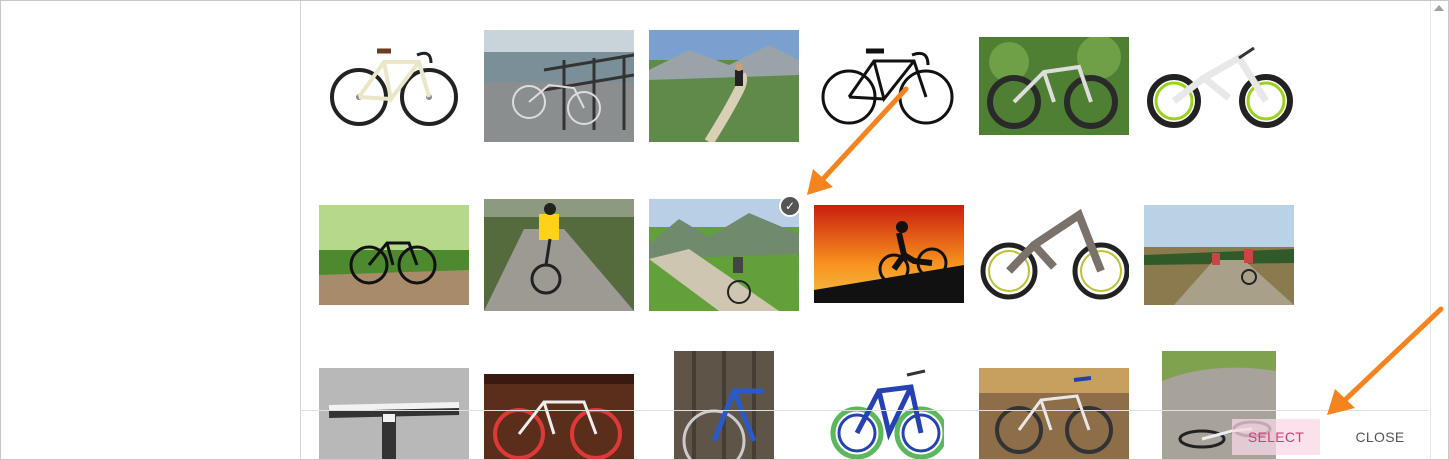 The image size is (1449, 460). Describe the element at coordinates (1219, 87) in the screenshot. I see `gallery-image-white-downhill-mtb` at that location.